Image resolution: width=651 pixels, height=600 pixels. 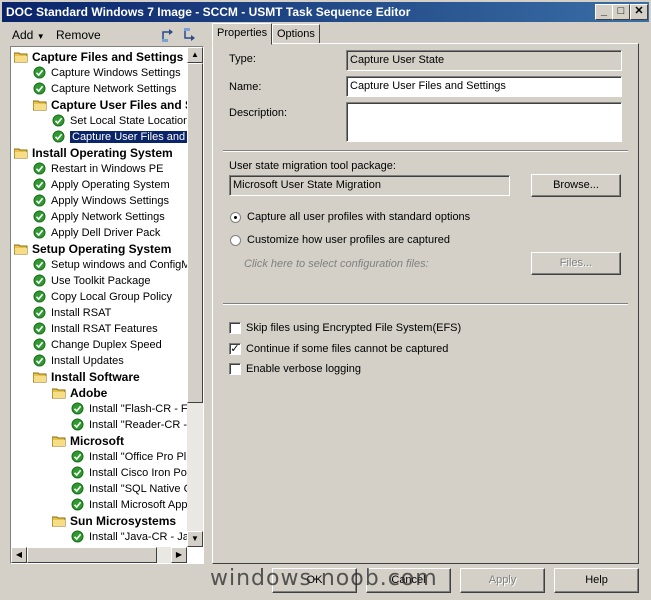 What do you see at coordinates (92, 555) in the screenshot?
I see `horizontal-scroll-thumb` at bounding box center [92, 555].